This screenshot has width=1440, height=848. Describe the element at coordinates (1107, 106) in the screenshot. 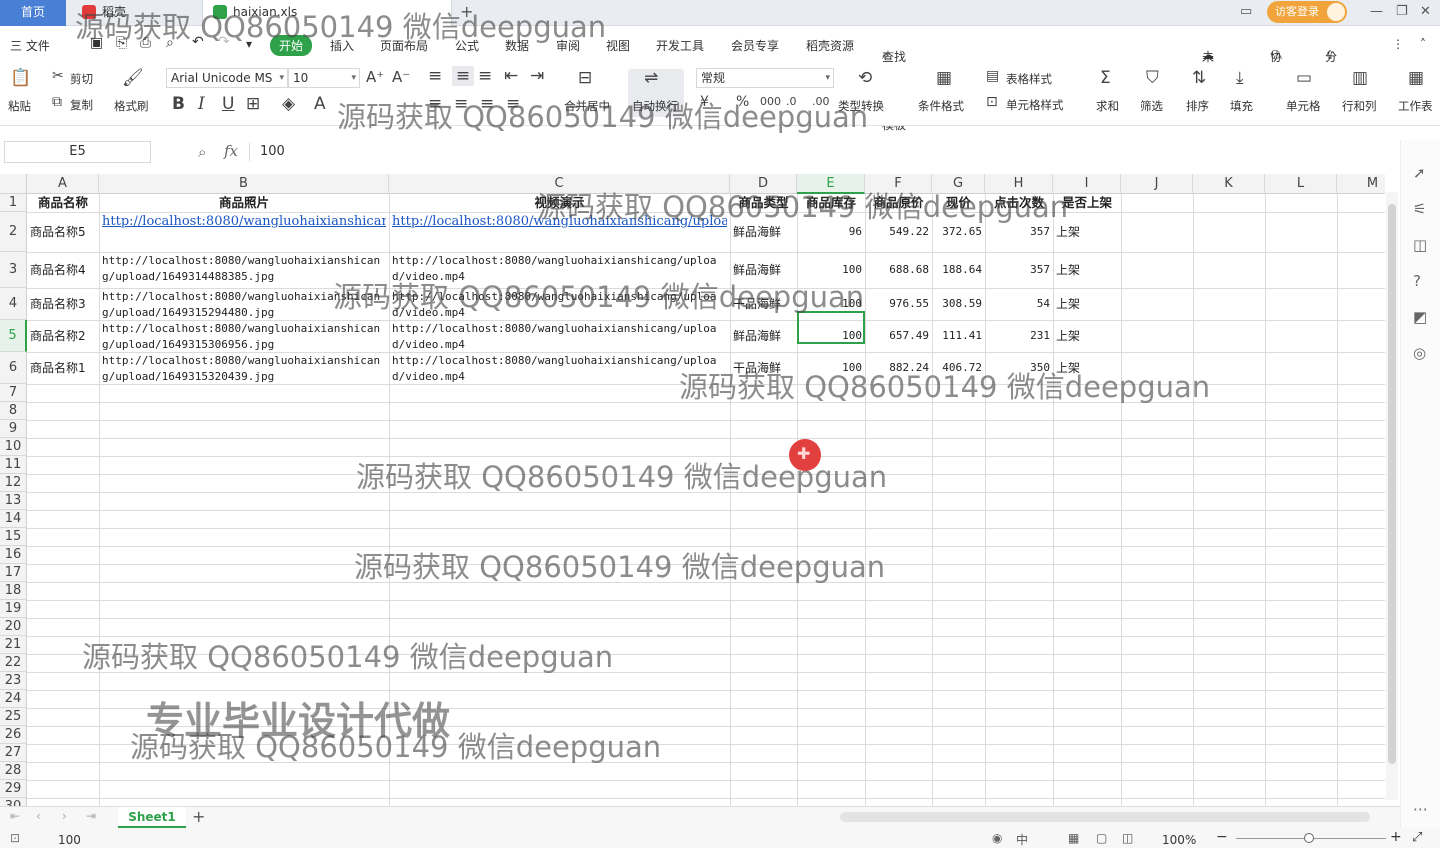

I see `sum-button: 求和` at that location.